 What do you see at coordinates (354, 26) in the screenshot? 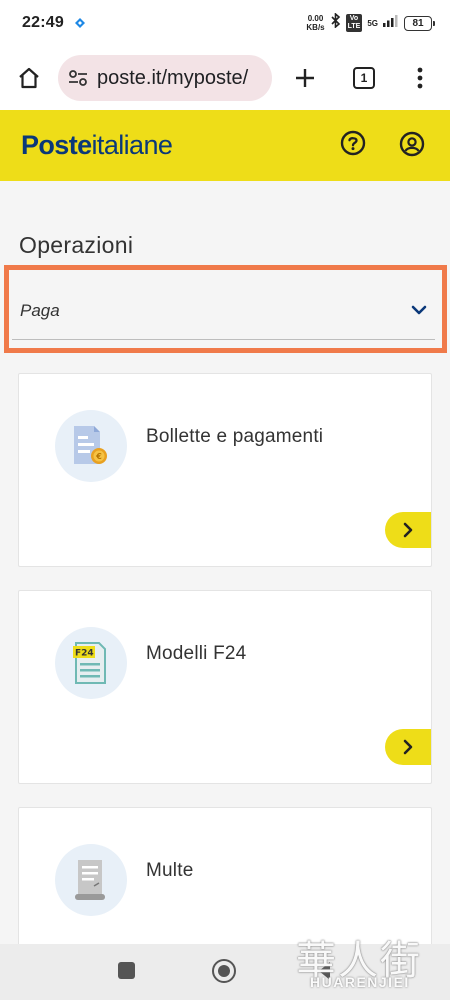
I see `volte-bottom: LTE` at bounding box center [354, 26].